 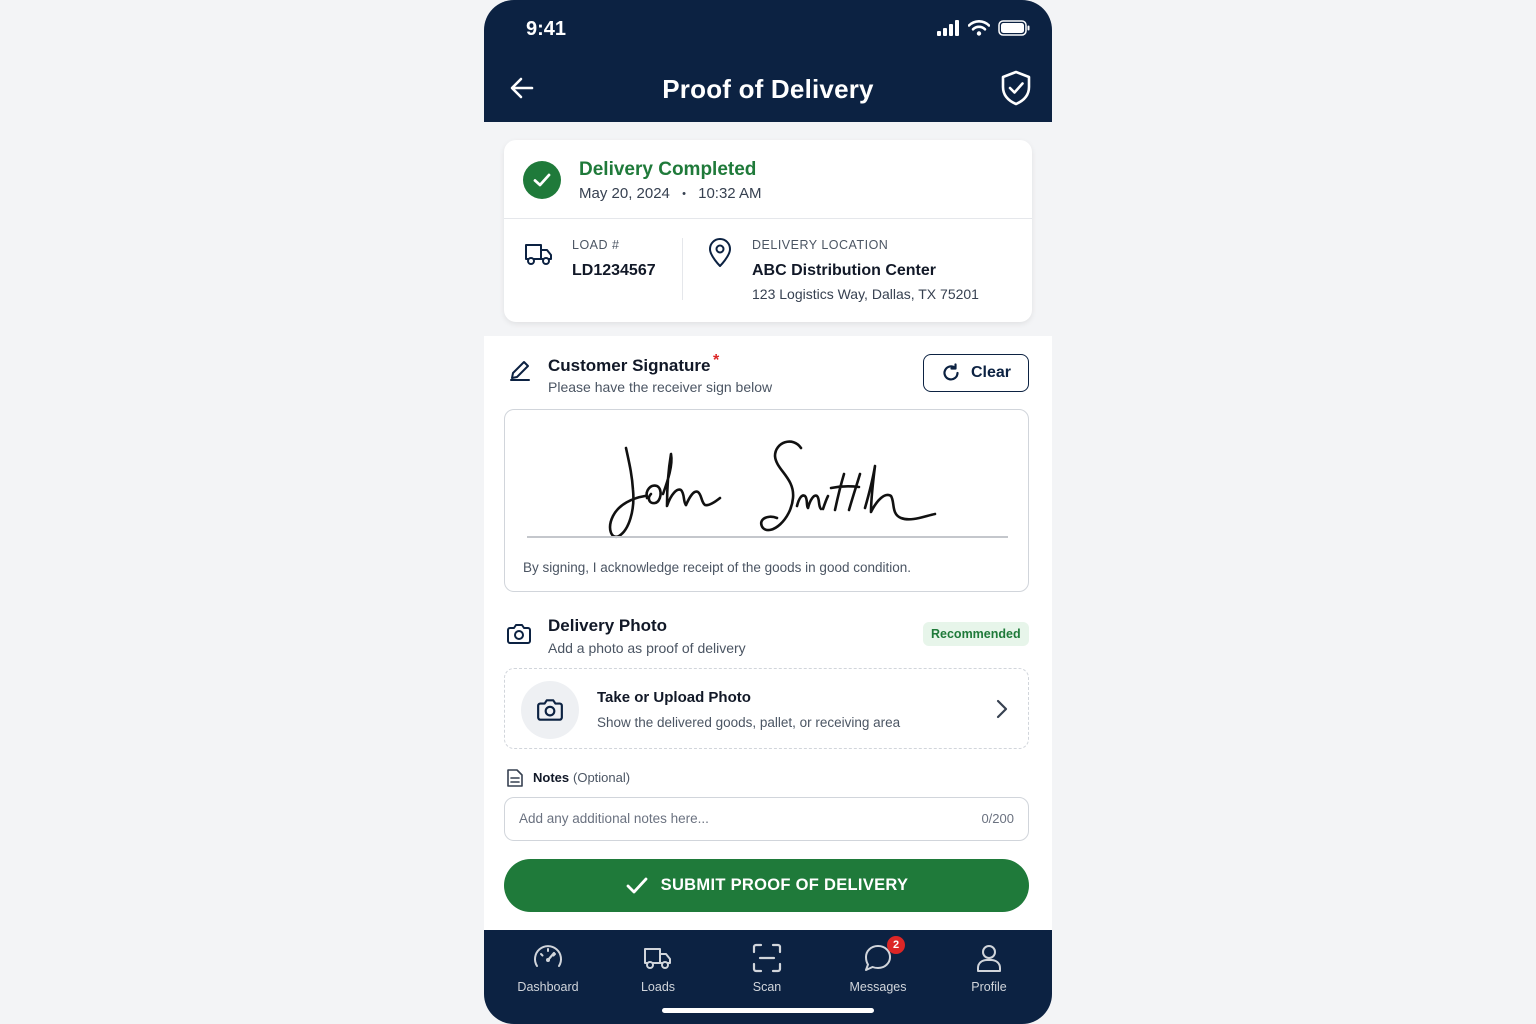 I want to click on delivery-location-label: DELIVERY LOCATION, so click(x=820, y=245).